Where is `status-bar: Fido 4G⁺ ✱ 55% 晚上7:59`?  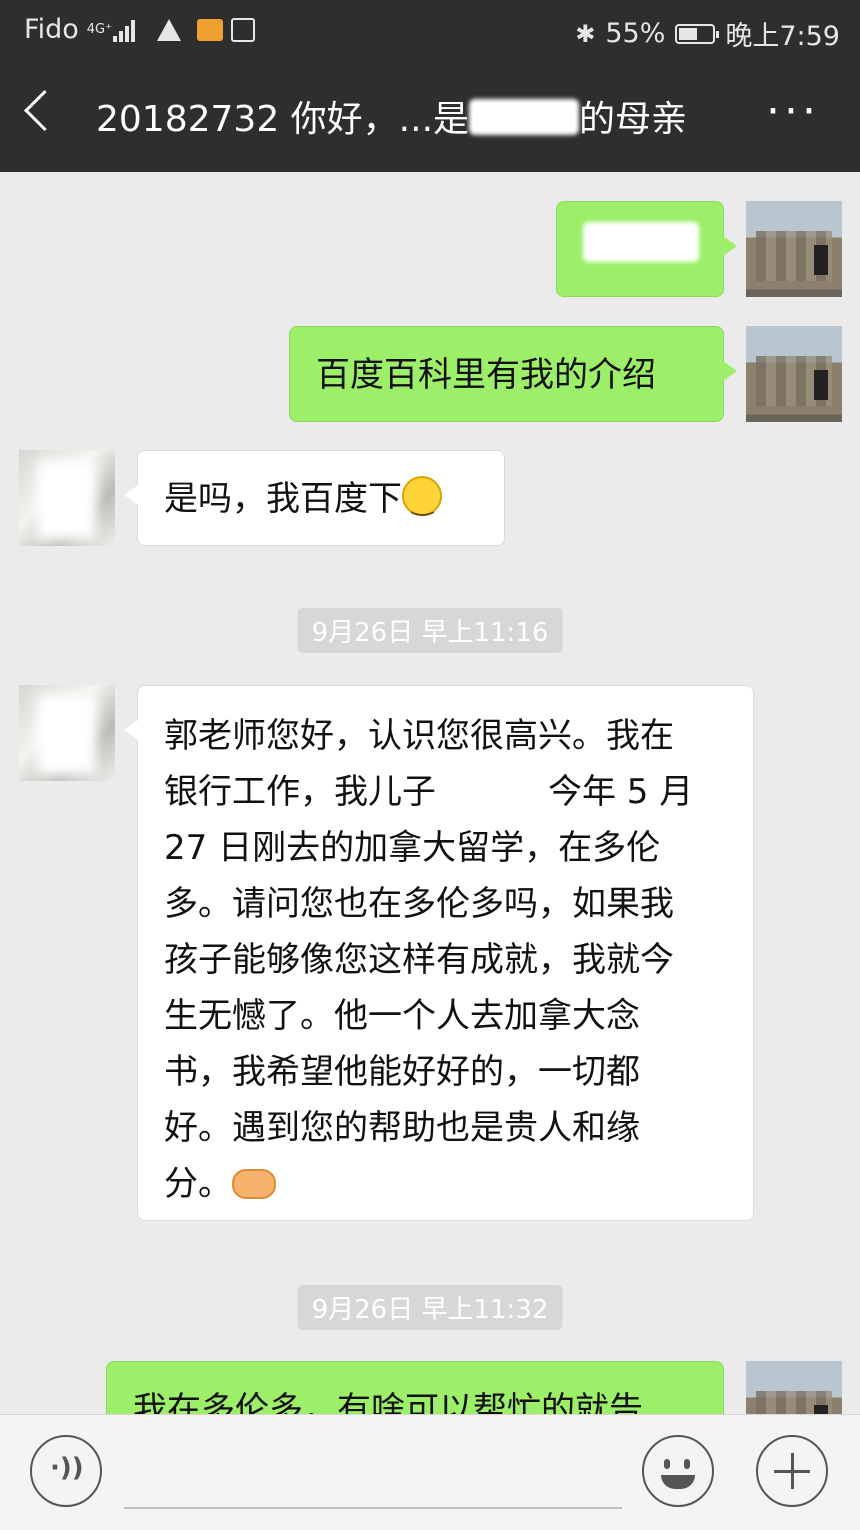
status-bar: Fido 4G⁺ ✱ 55% 晚上7:59 is located at coordinates (430, 30).